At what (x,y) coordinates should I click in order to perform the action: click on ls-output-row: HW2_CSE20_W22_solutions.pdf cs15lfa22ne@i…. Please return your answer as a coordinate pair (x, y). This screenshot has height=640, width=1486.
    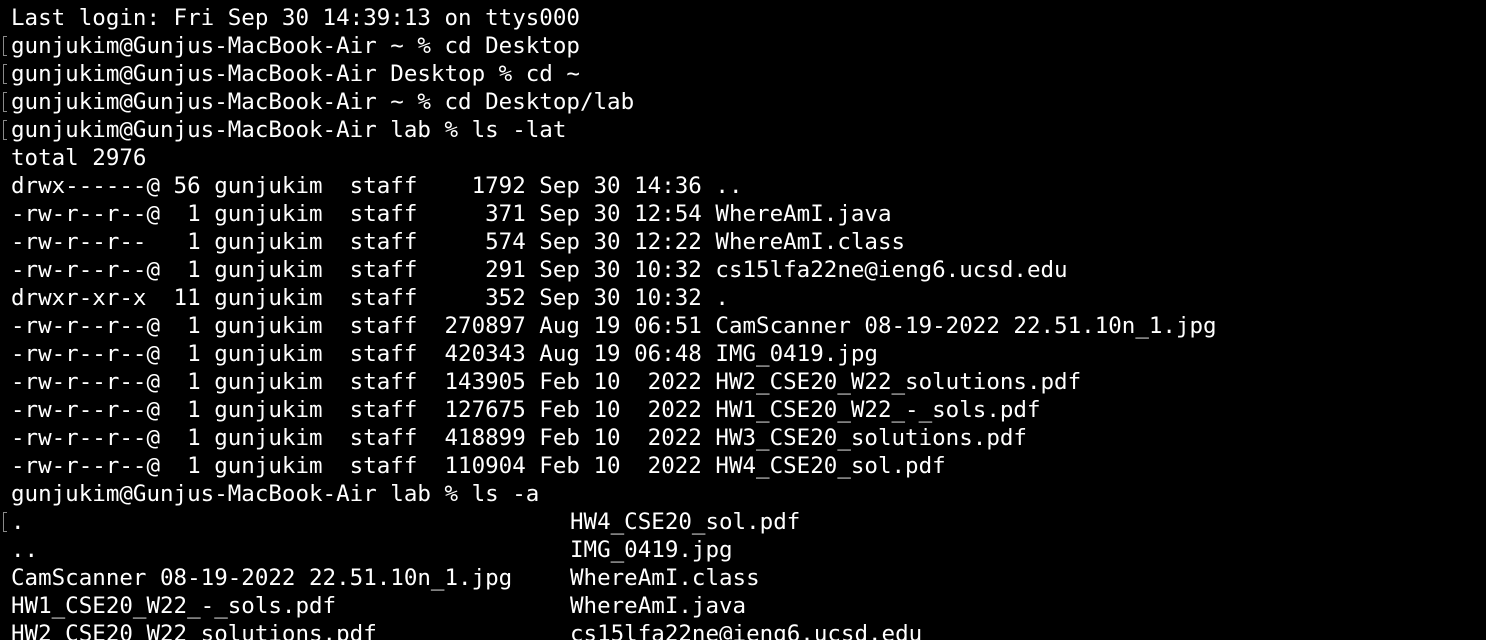
    Looking at the image, I should click on (748, 630).